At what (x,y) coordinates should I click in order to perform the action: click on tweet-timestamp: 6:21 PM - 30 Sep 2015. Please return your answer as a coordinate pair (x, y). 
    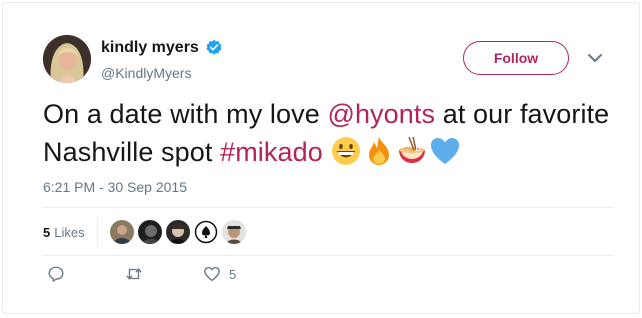
    Looking at the image, I should click on (115, 187).